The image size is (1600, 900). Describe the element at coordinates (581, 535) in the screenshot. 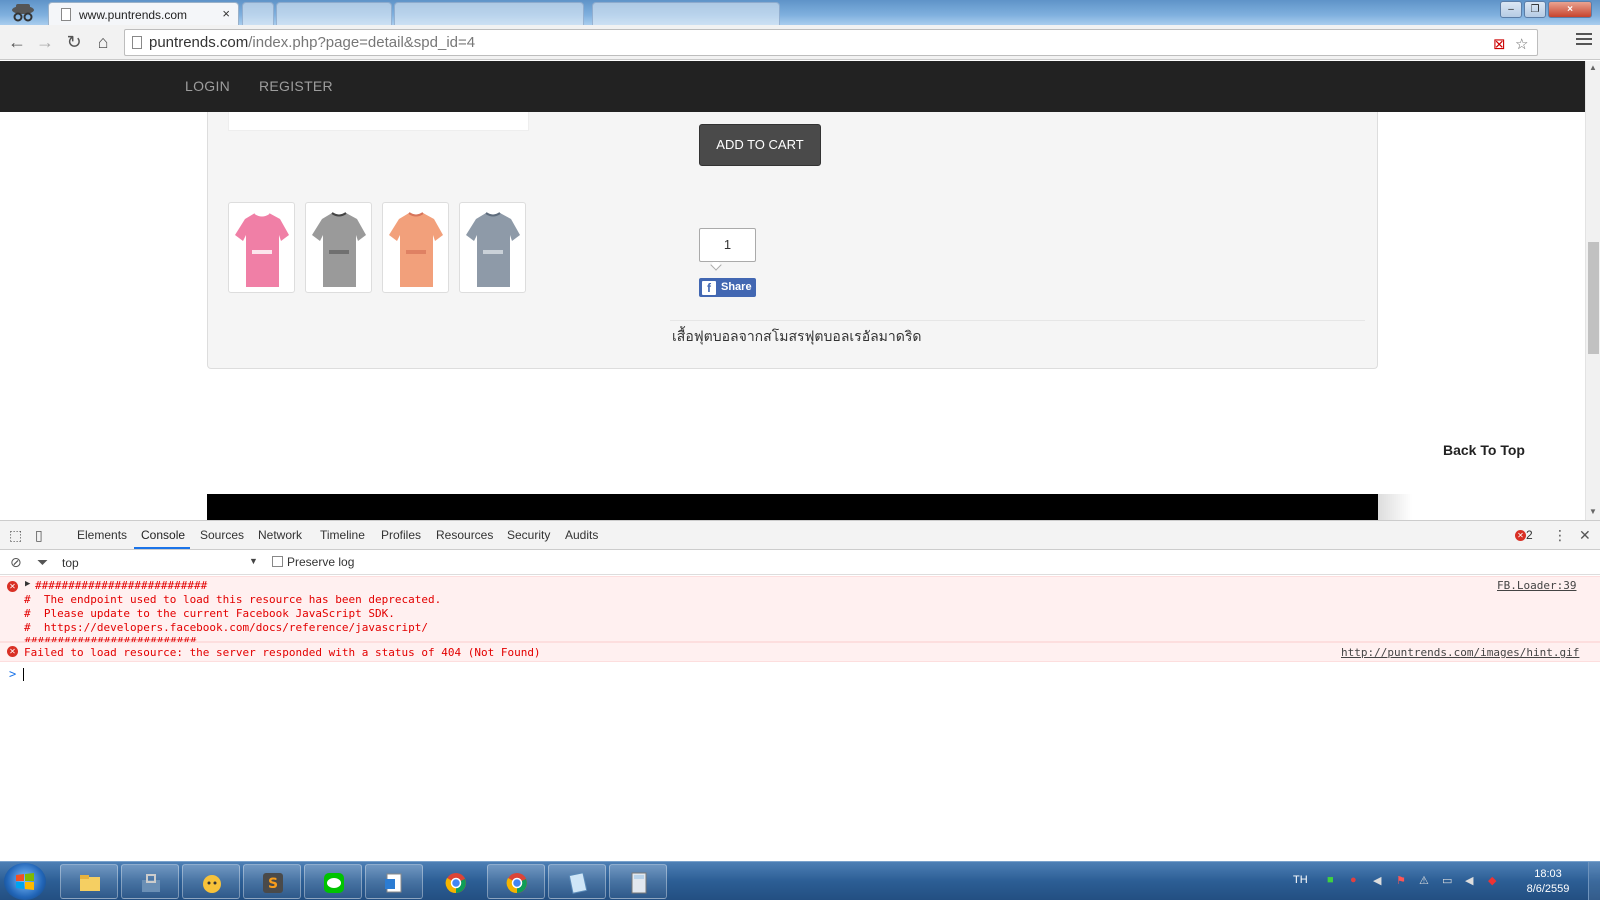

I see `tab-audits: Audits` at that location.